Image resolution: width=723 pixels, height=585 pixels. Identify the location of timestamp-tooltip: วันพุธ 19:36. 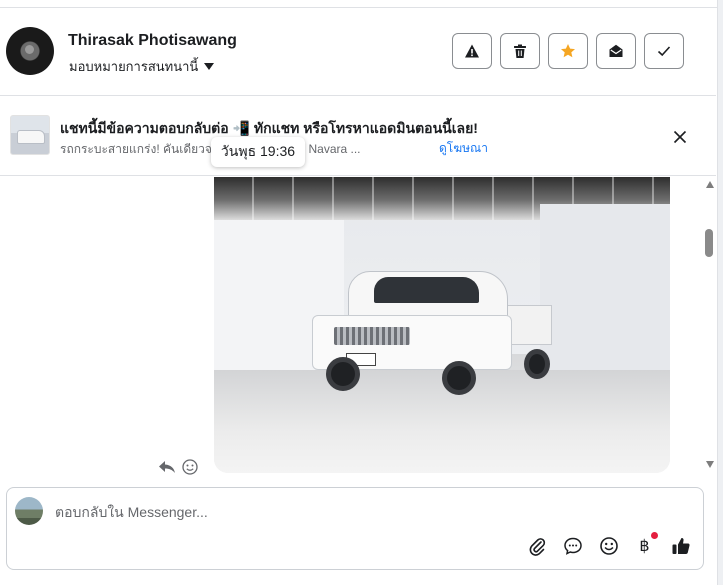
(258, 152).